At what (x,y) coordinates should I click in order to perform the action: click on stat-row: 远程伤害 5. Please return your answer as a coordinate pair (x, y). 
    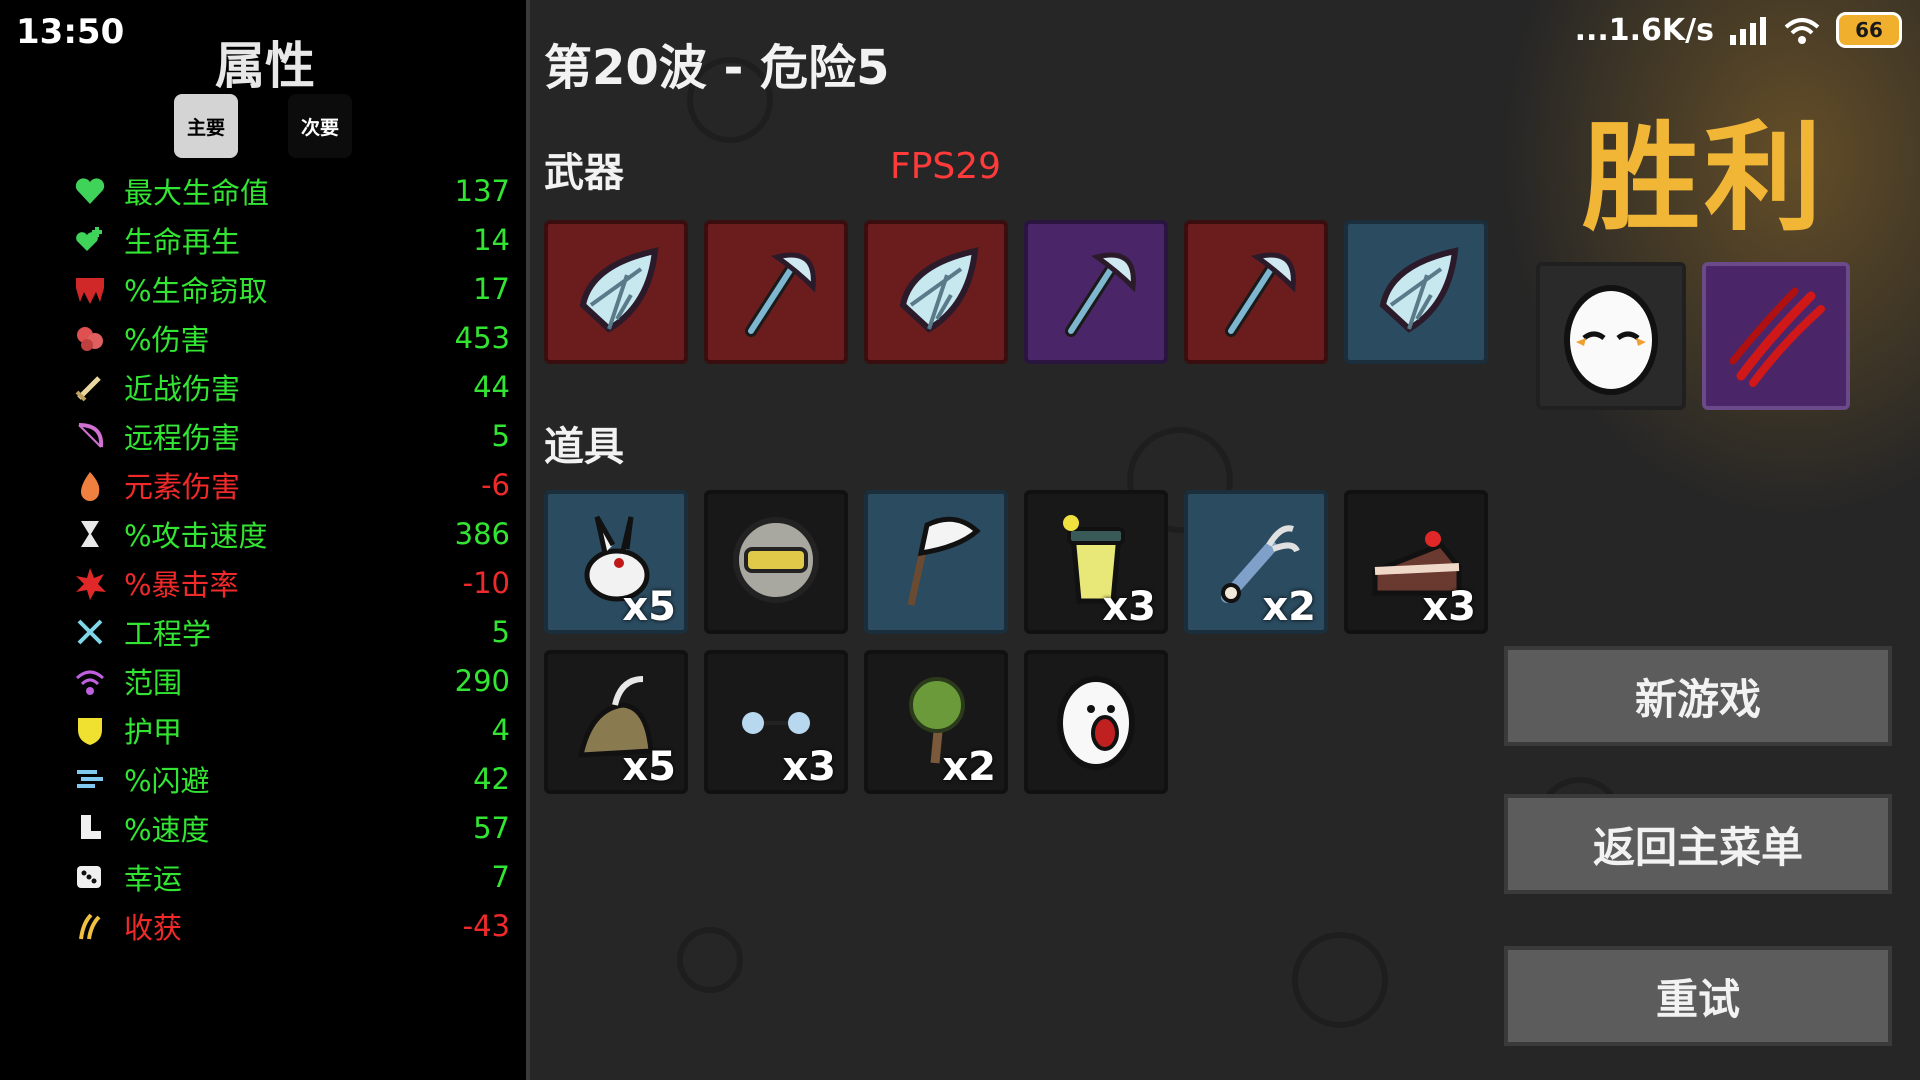
    Looking at the image, I should click on (290, 435).